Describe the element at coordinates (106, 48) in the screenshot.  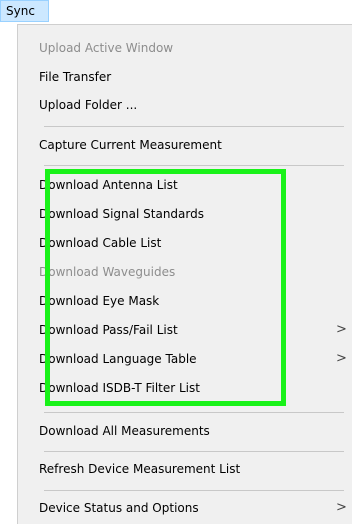
I see `menu-item-upload-active-window: Upload Active Window` at that location.